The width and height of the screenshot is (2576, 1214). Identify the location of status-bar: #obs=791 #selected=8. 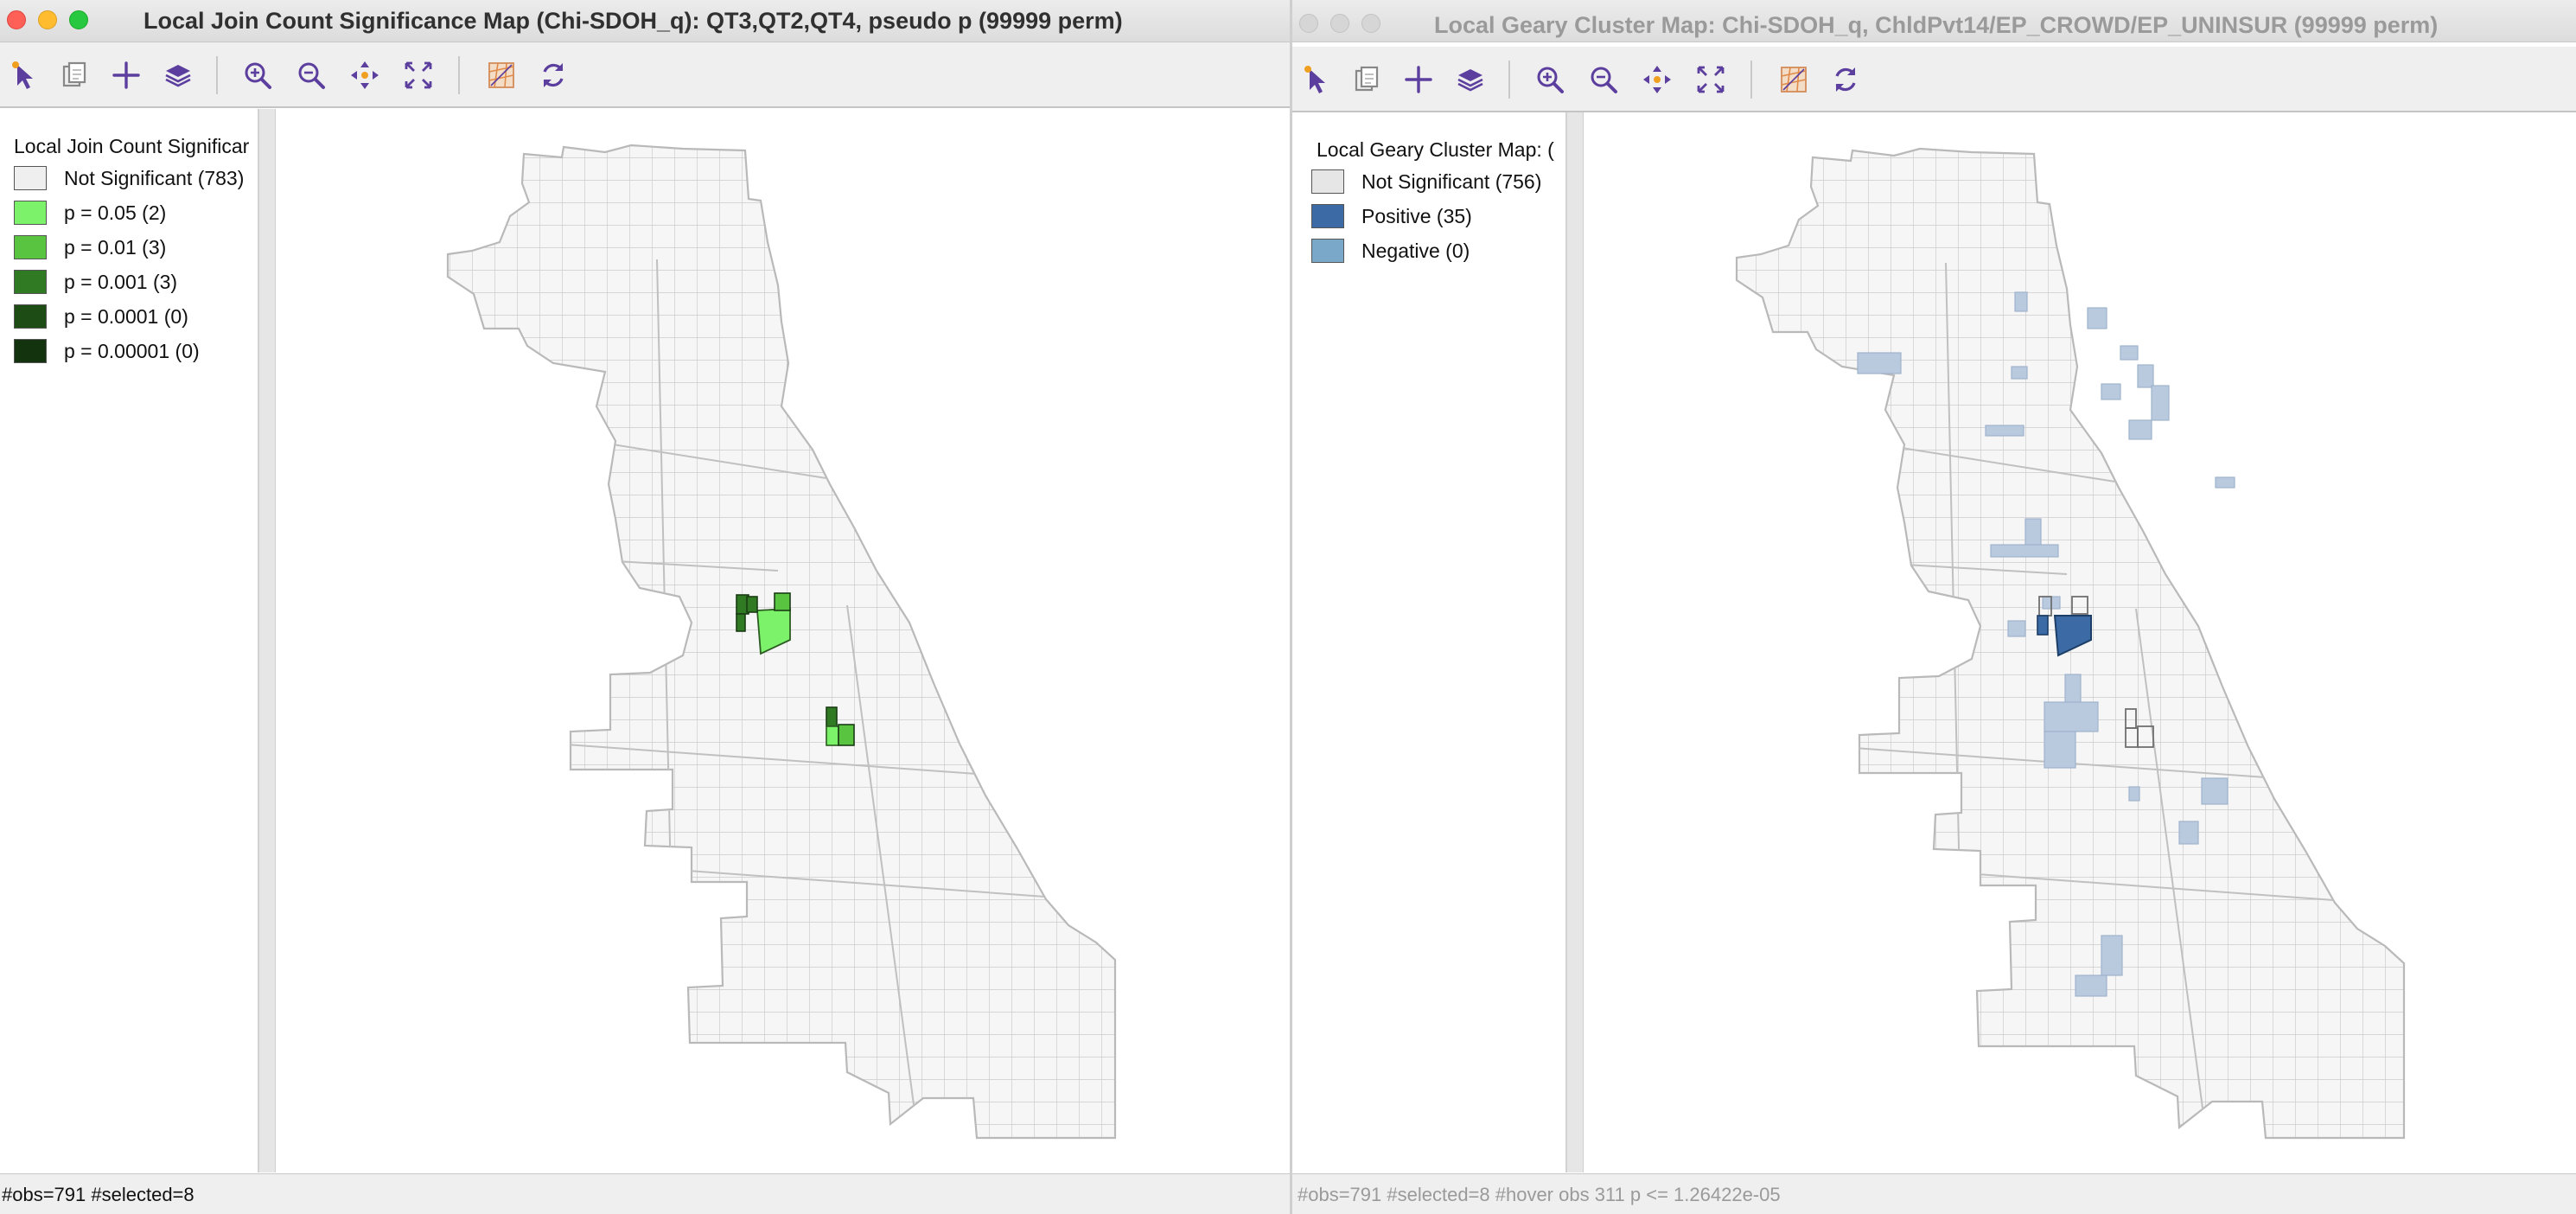
(645, 1193).